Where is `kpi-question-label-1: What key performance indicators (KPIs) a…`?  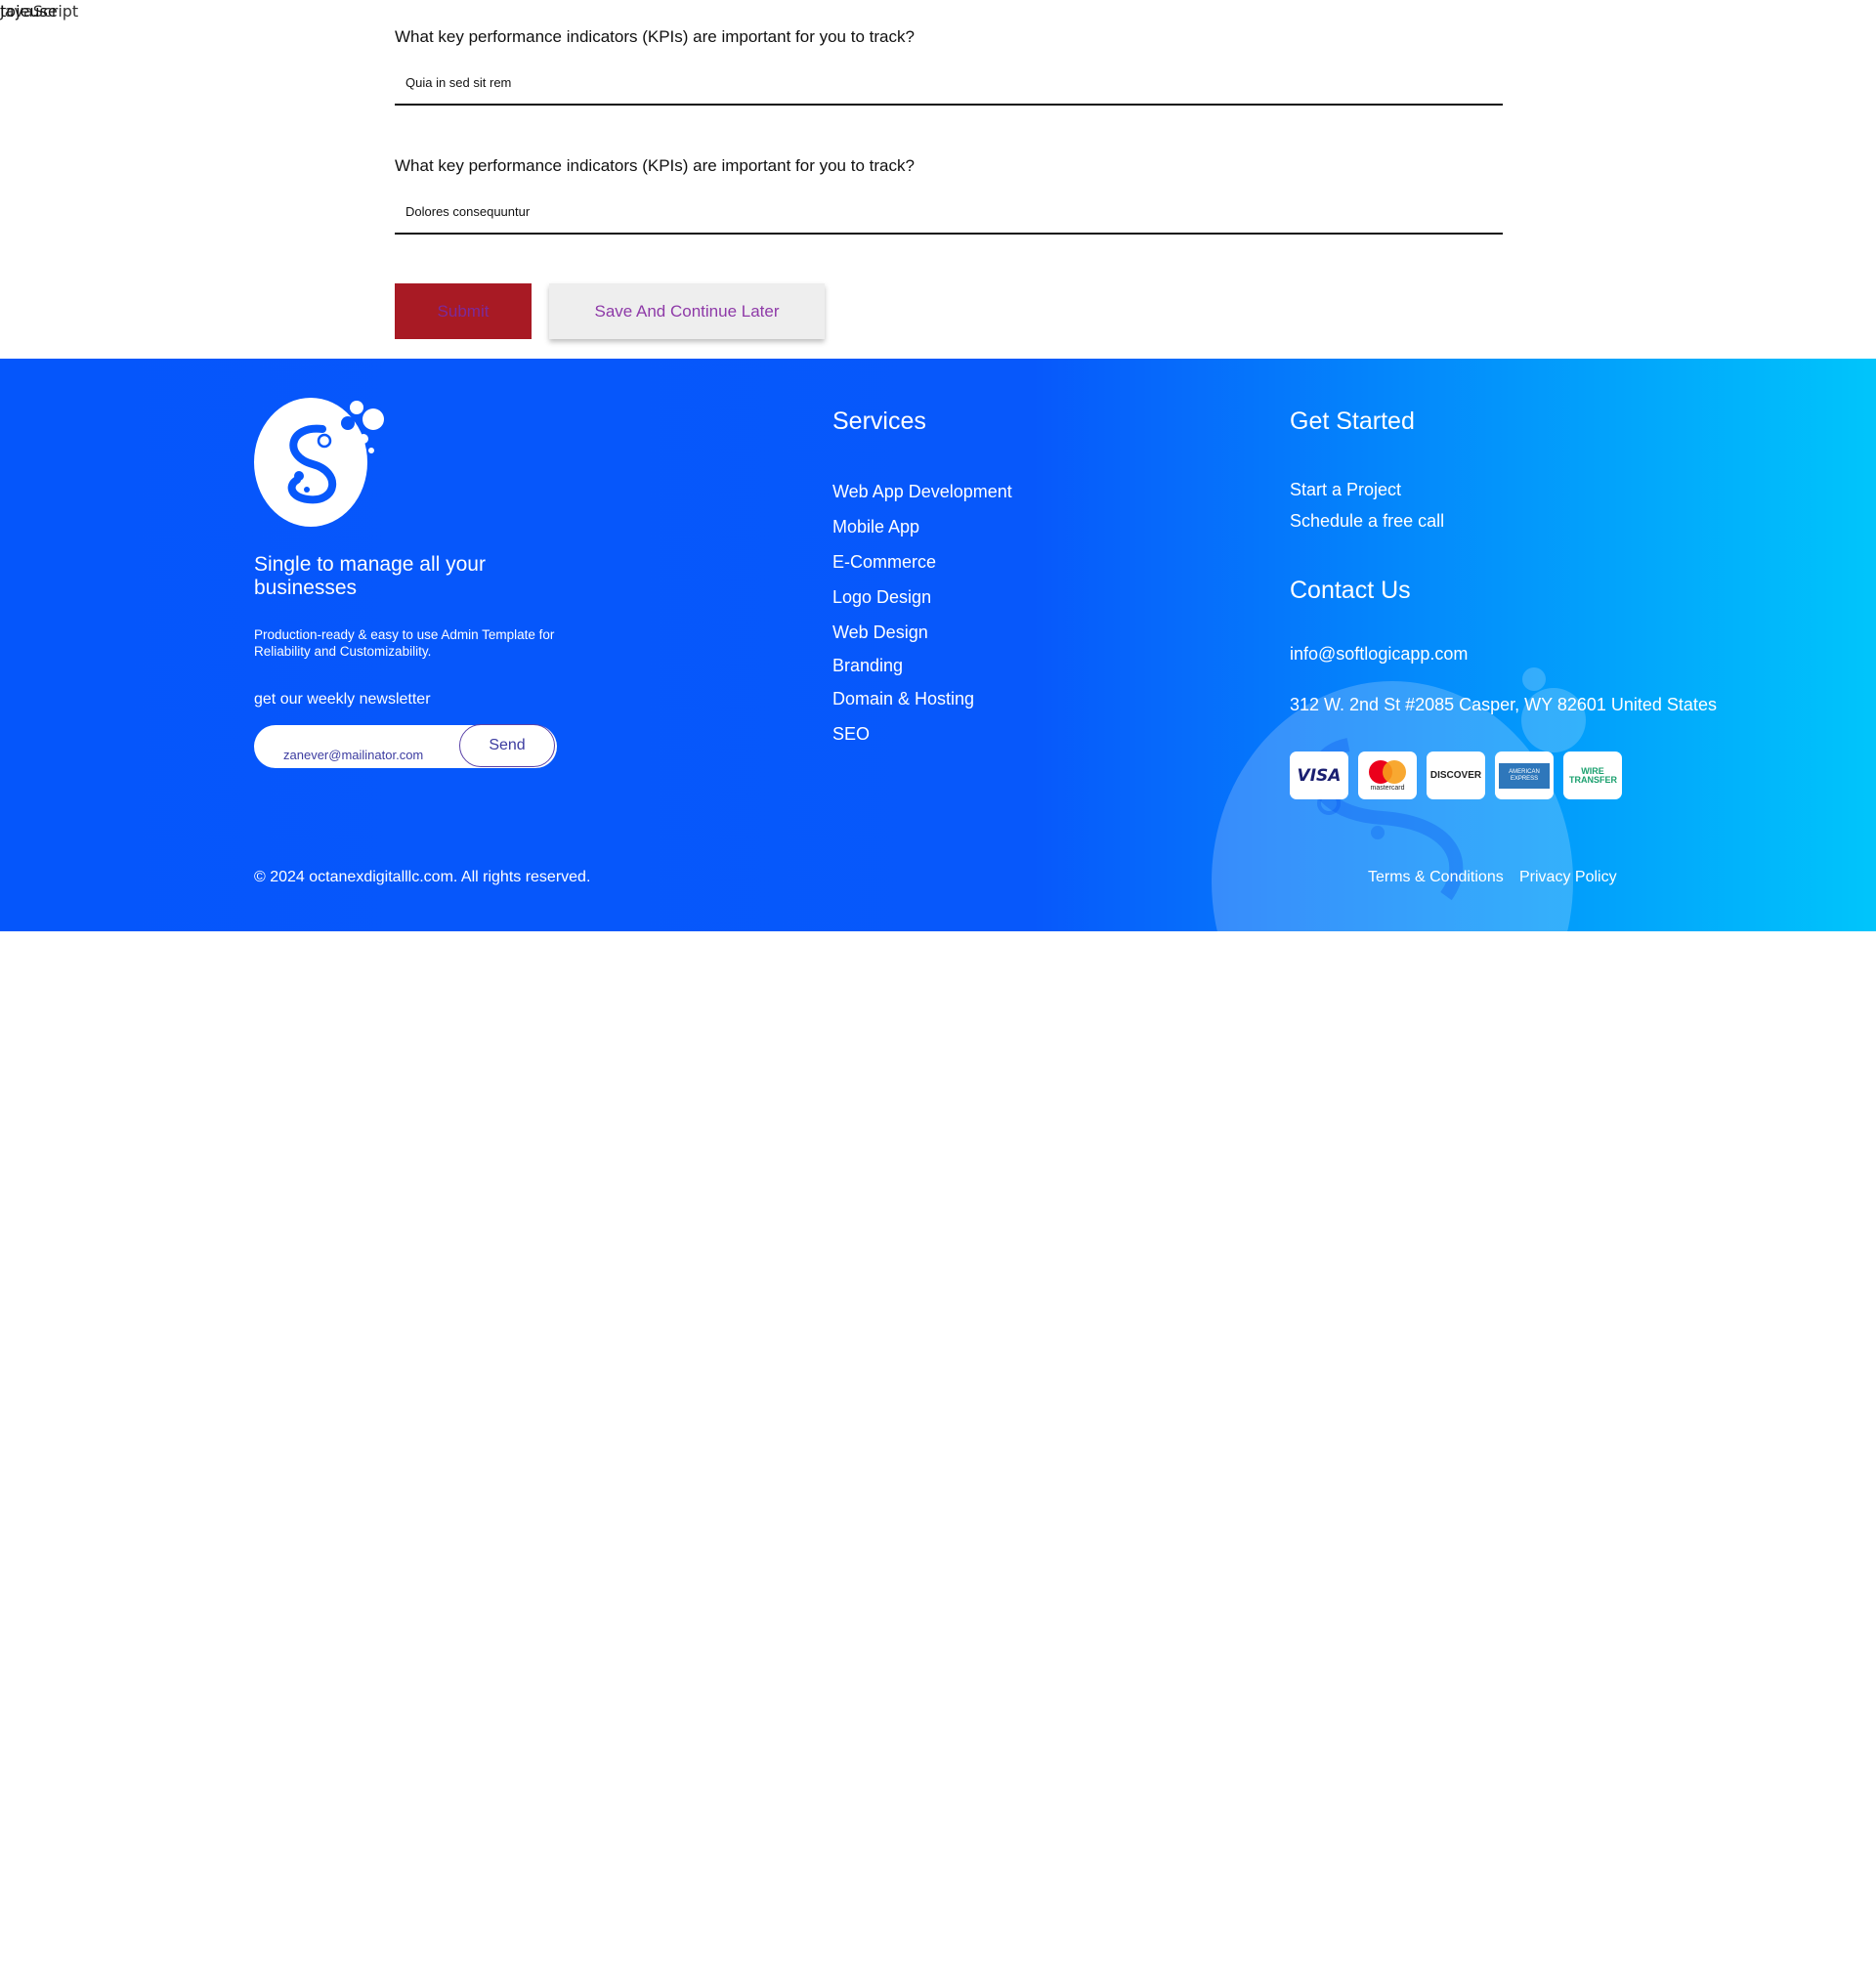 kpi-question-label-1: What key performance indicators (KPIs) a… is located at coordinates (655, 37).